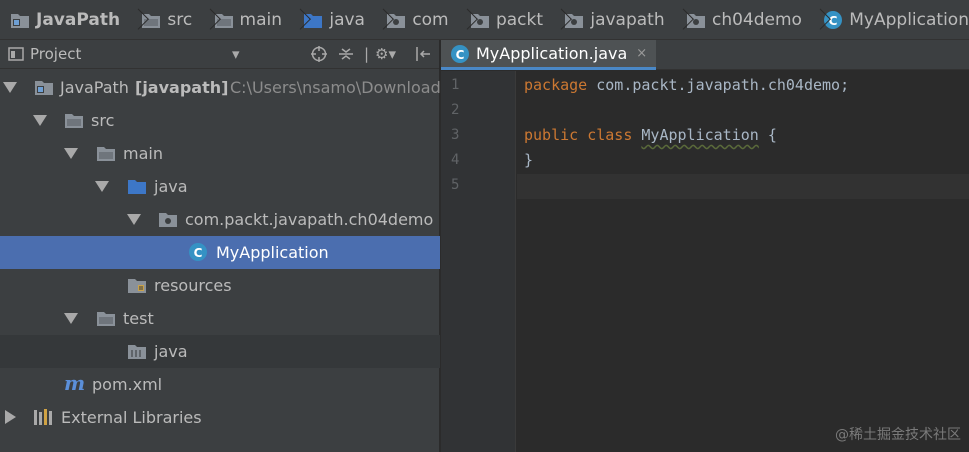 Image resolution: width=969 pixels, height=452 pixels. I want to click on maven-icon: m, so click(75, 384).